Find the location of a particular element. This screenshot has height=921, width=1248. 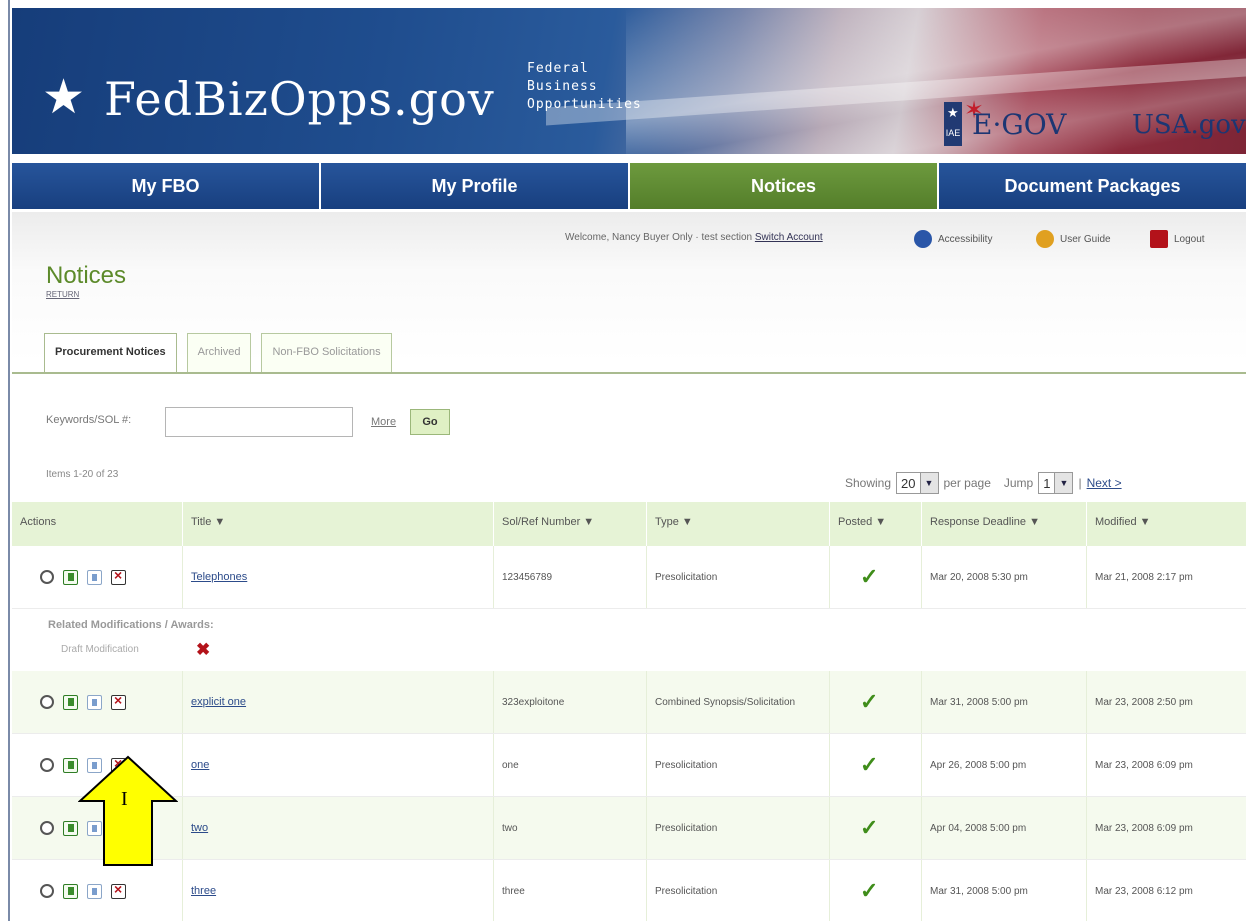

iae-star-icon: ★ is located at coordinates (953, 112).